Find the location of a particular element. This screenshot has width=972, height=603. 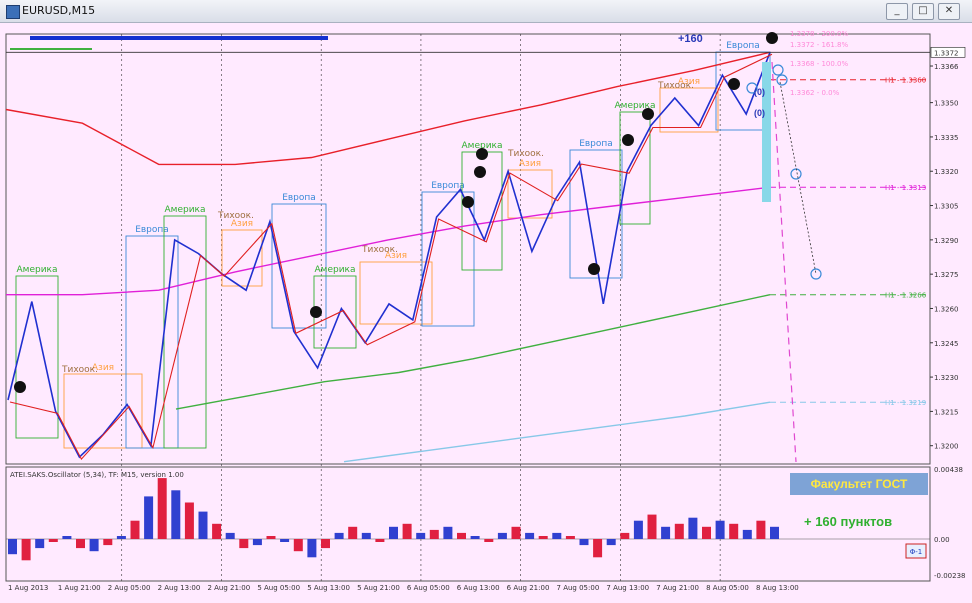

close-button: ✕ is located at coordinates (949, 11).